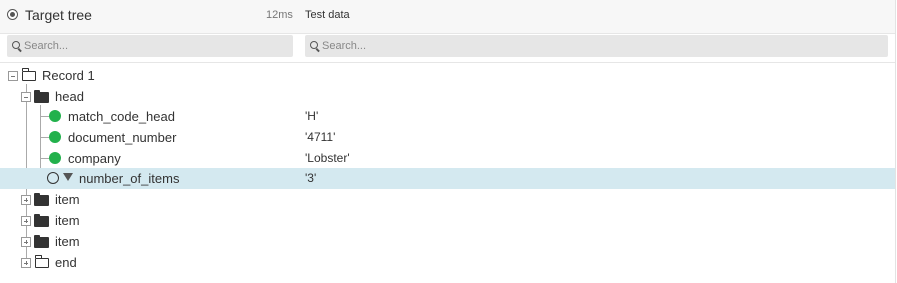 This screenshot has height=283, width=897. Describe the element at coordinates (121, 116) in the screenshot. I see `tree-node-label: match_code_head` at that location.